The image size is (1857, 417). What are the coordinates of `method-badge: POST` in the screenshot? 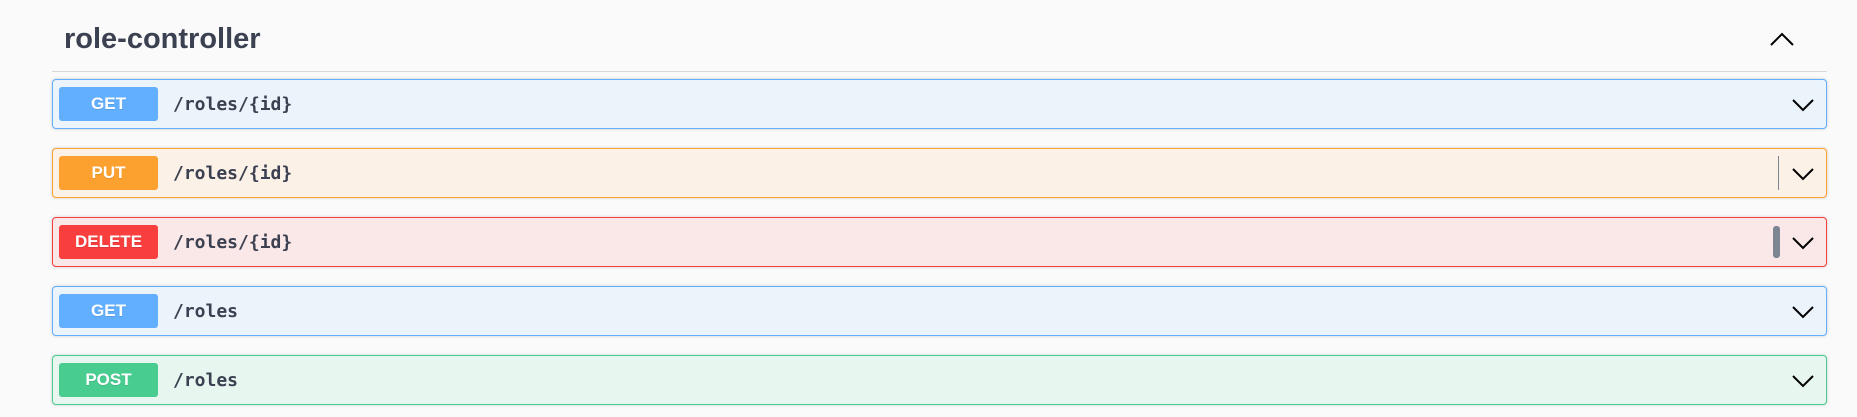 It's located at (108, 380).